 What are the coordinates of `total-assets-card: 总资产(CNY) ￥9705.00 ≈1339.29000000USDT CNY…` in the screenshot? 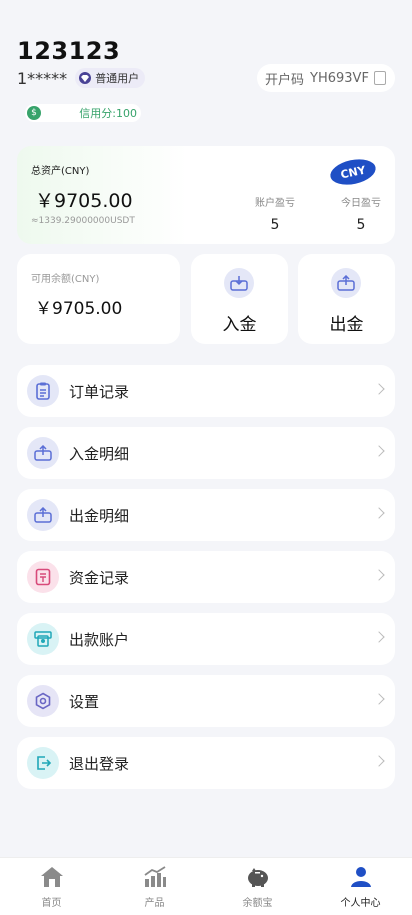 It's located at (206, 195).